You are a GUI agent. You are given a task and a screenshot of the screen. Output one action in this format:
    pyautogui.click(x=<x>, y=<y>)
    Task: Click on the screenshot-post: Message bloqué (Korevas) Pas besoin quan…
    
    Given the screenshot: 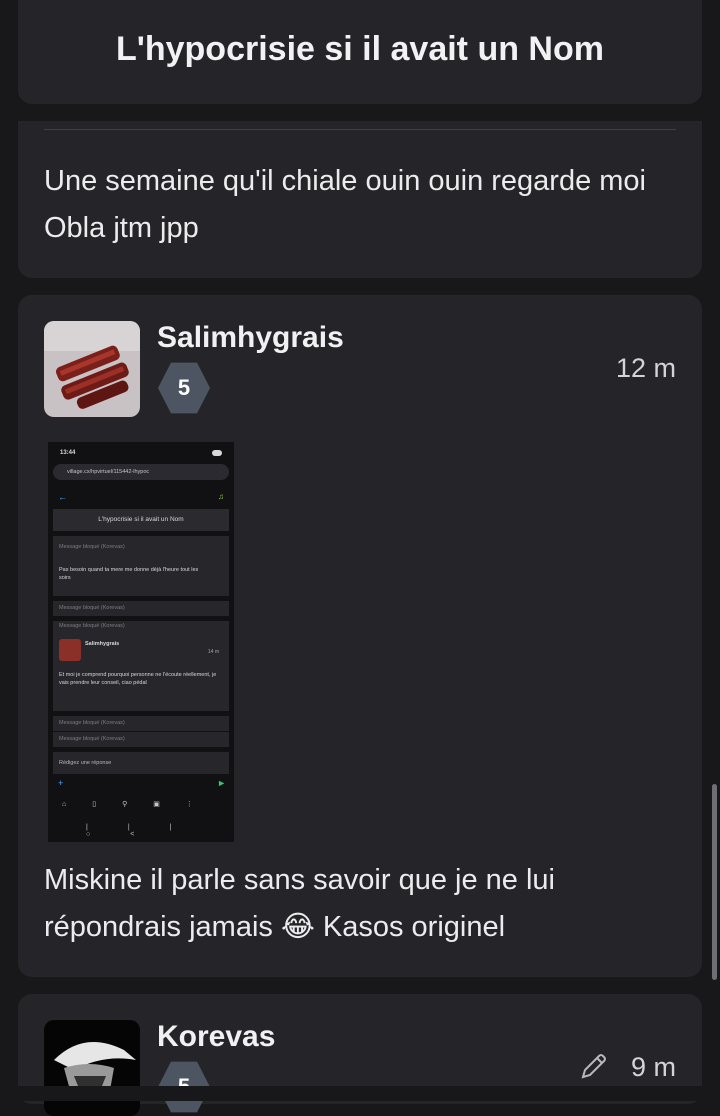 What is the action you would take?
    pyautogui.click(x=141, y=566)
    